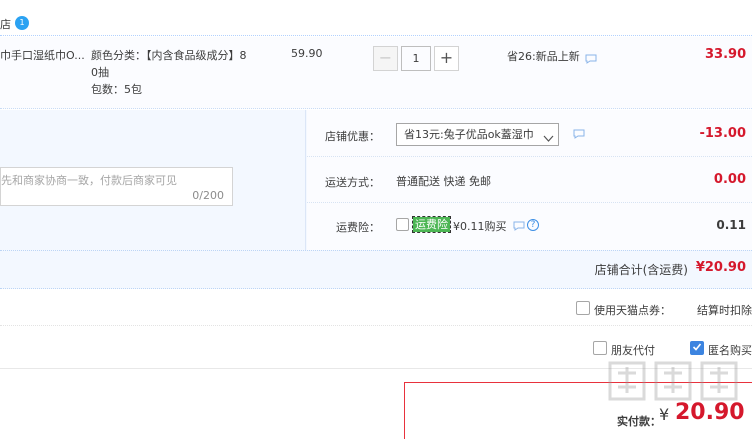  What do you see at coordinates (446, 58) in the screenshot?
I see `quantity-increase-button: +` at bounding box center [446, 58].